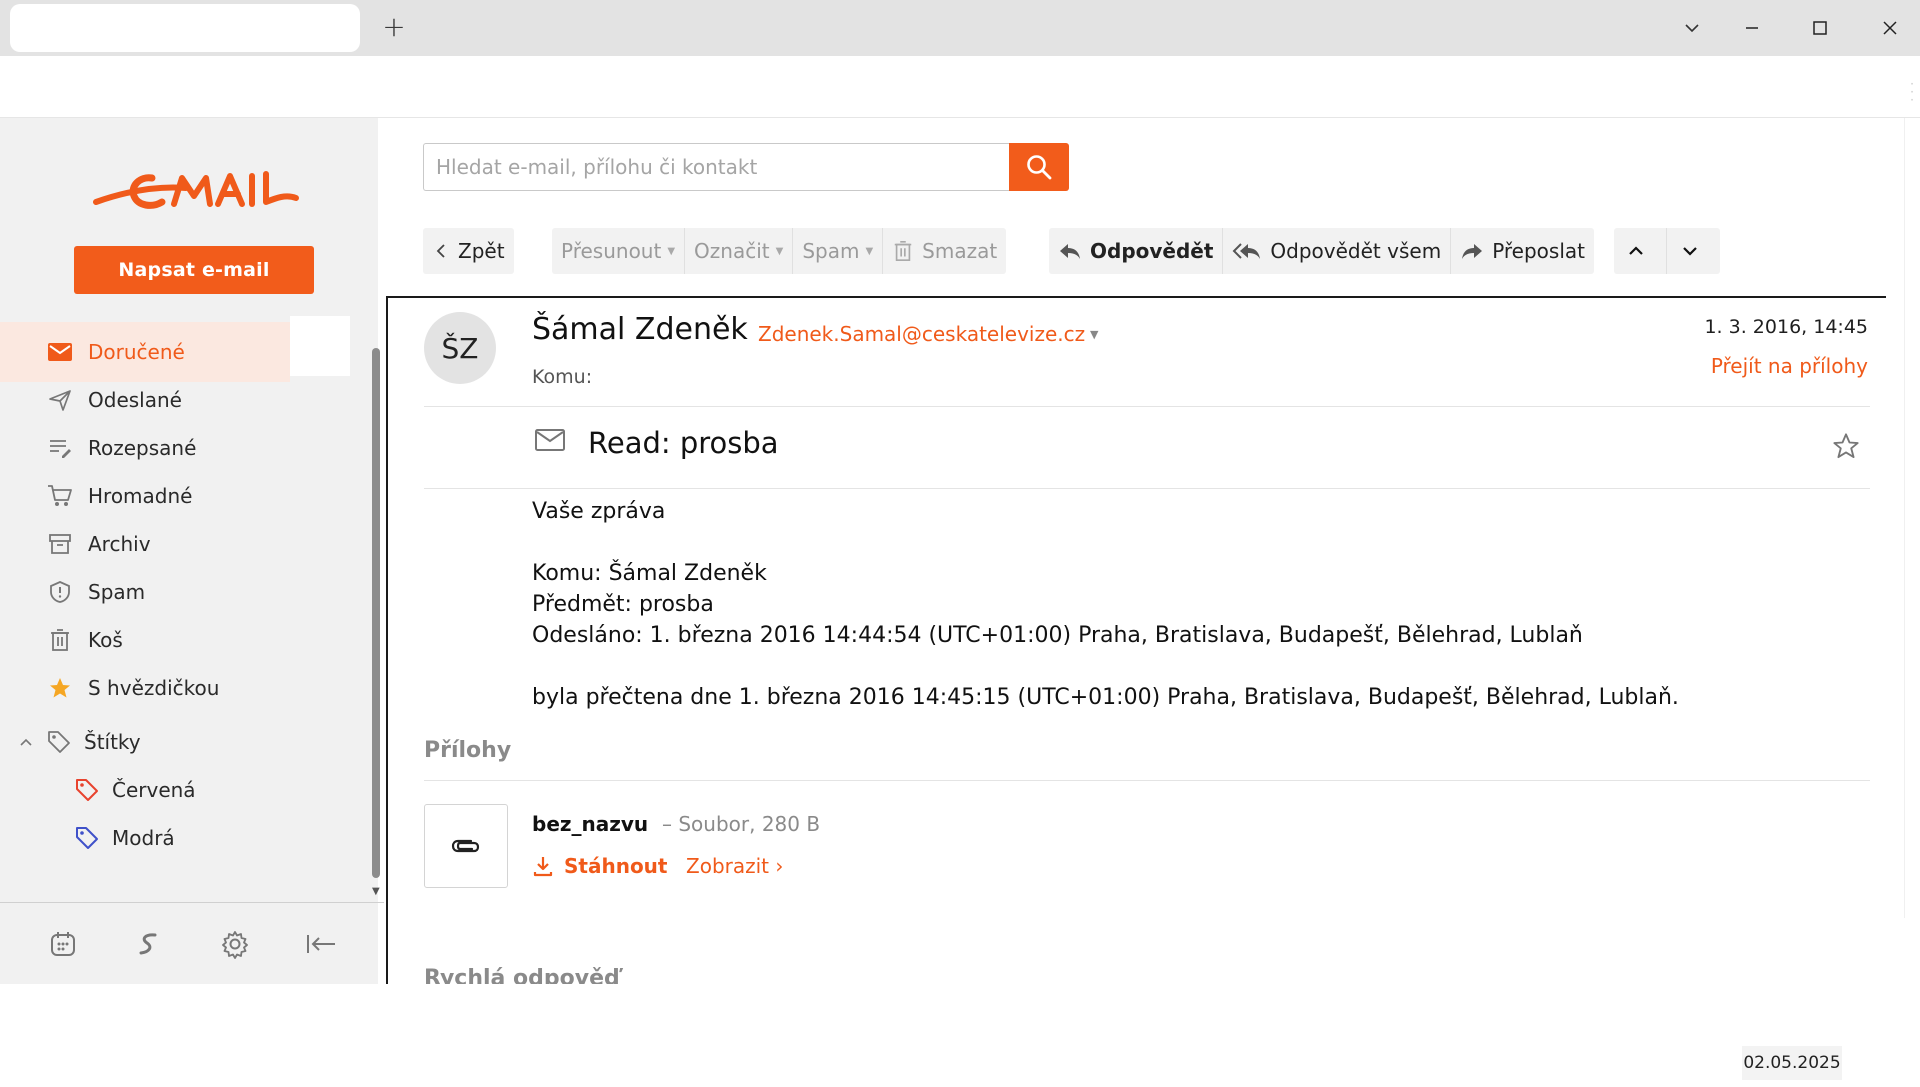 This screenshot has height=1087, width=1920. Describe the element at coordinates (376, 891) in the screenshot. I see `scroll-down-icon: ▼` at that location.